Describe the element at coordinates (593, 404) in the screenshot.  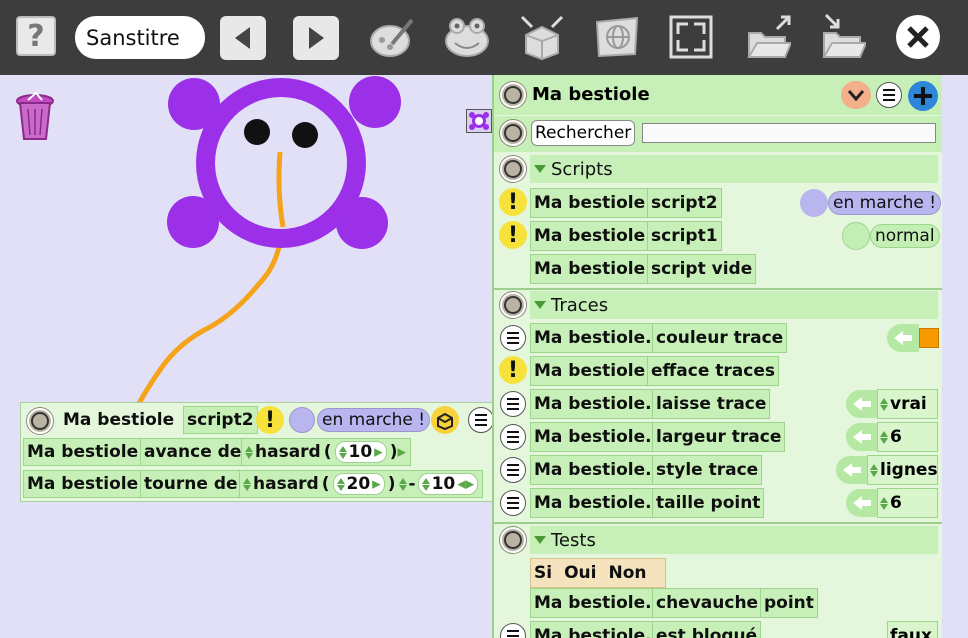
I see `traces-row3-object: Ma bestiole.` at that location.